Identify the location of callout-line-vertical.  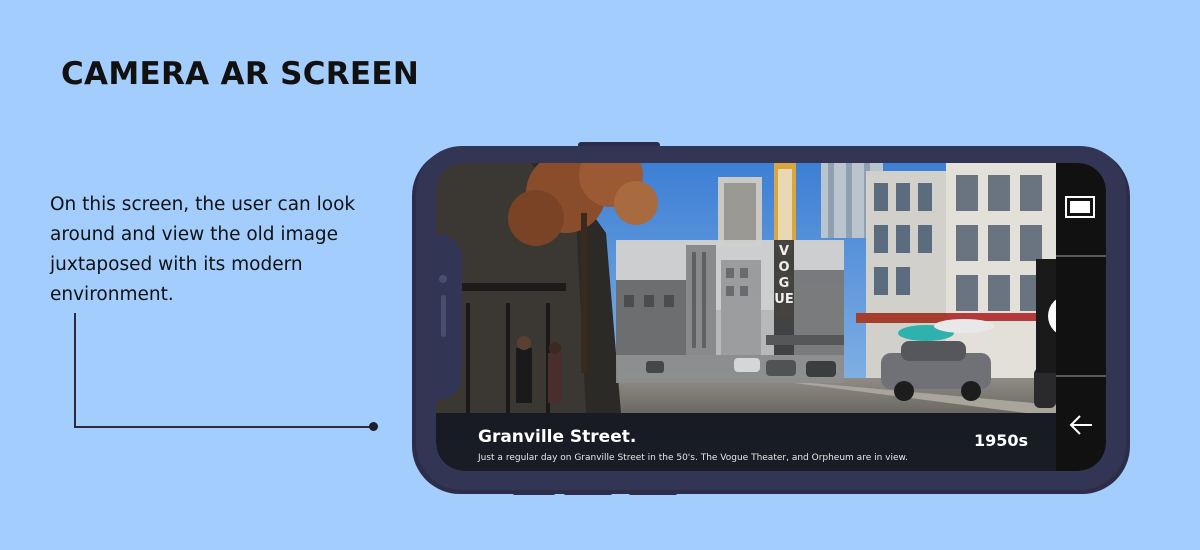
(75, 370).